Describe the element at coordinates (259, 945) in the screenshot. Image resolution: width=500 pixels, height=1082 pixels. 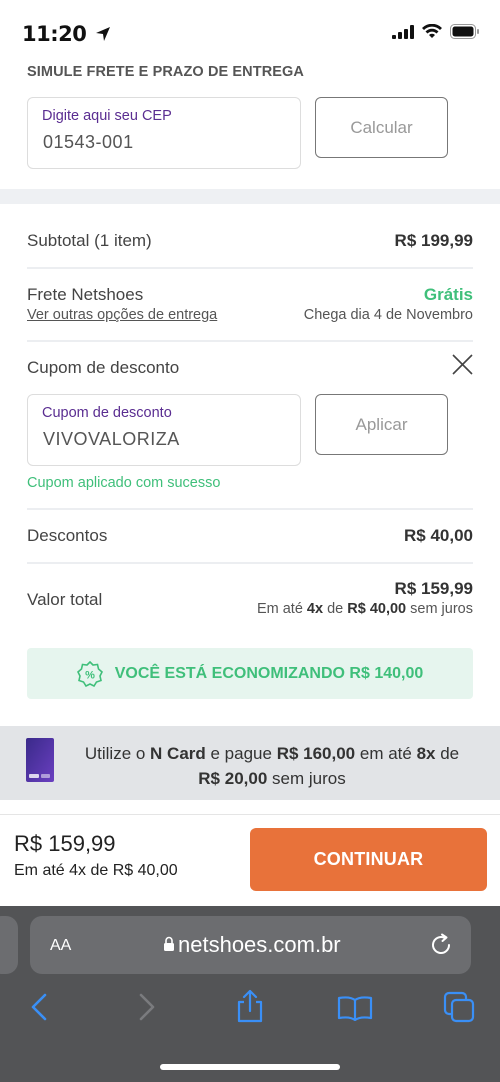
I see `url-text: netshoes.com.br` at that location.